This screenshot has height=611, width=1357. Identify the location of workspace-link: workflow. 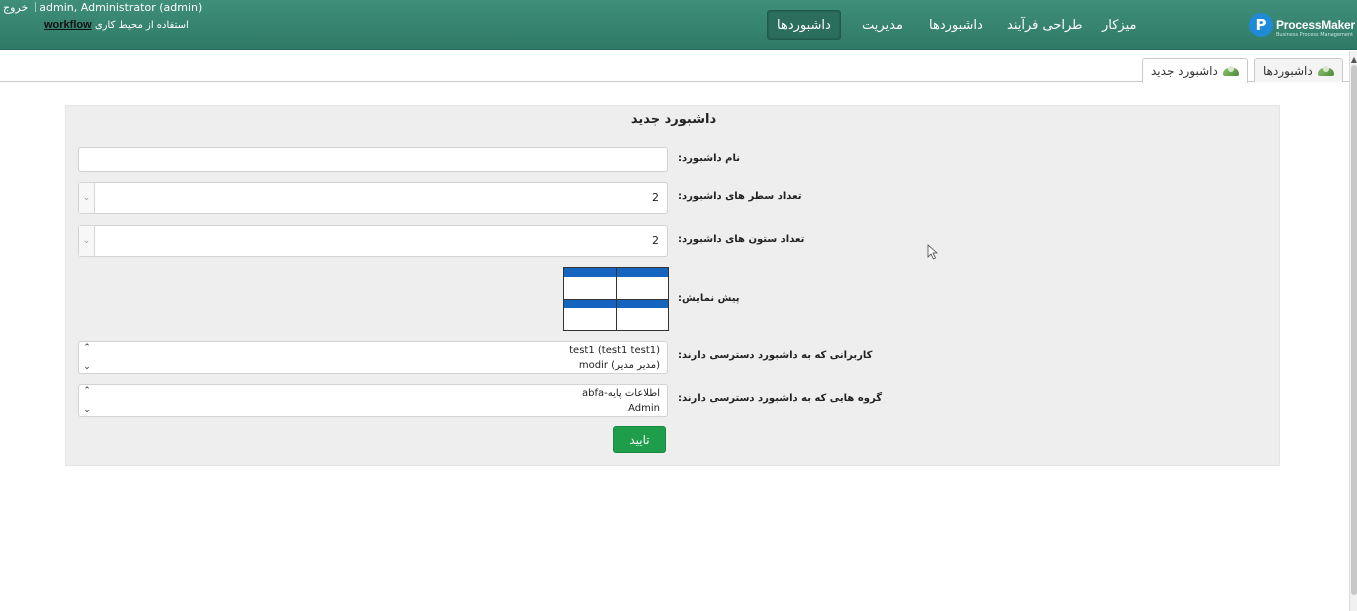
(68, 25).